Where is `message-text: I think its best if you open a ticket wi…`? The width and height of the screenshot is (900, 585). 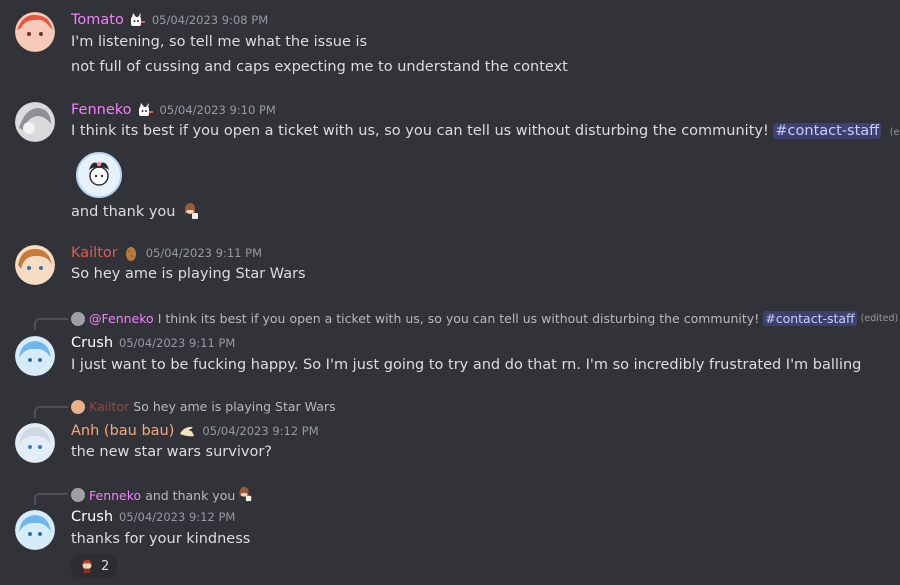 message-text: I think its best if you open a ticket wi… is located at coordinates (420, 131).